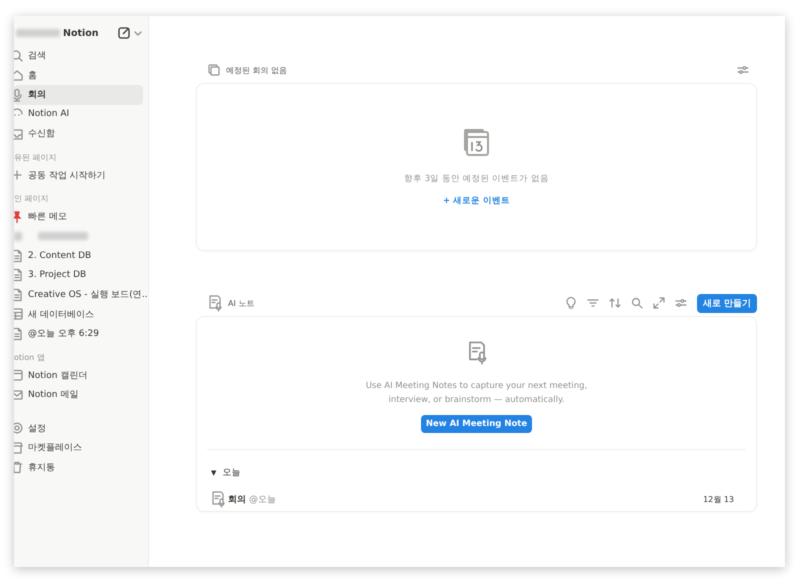  Describe the element at coordinates (78, 314) in the screenshot. I see `sidebar-item: 새 데이터베이스` at that location.